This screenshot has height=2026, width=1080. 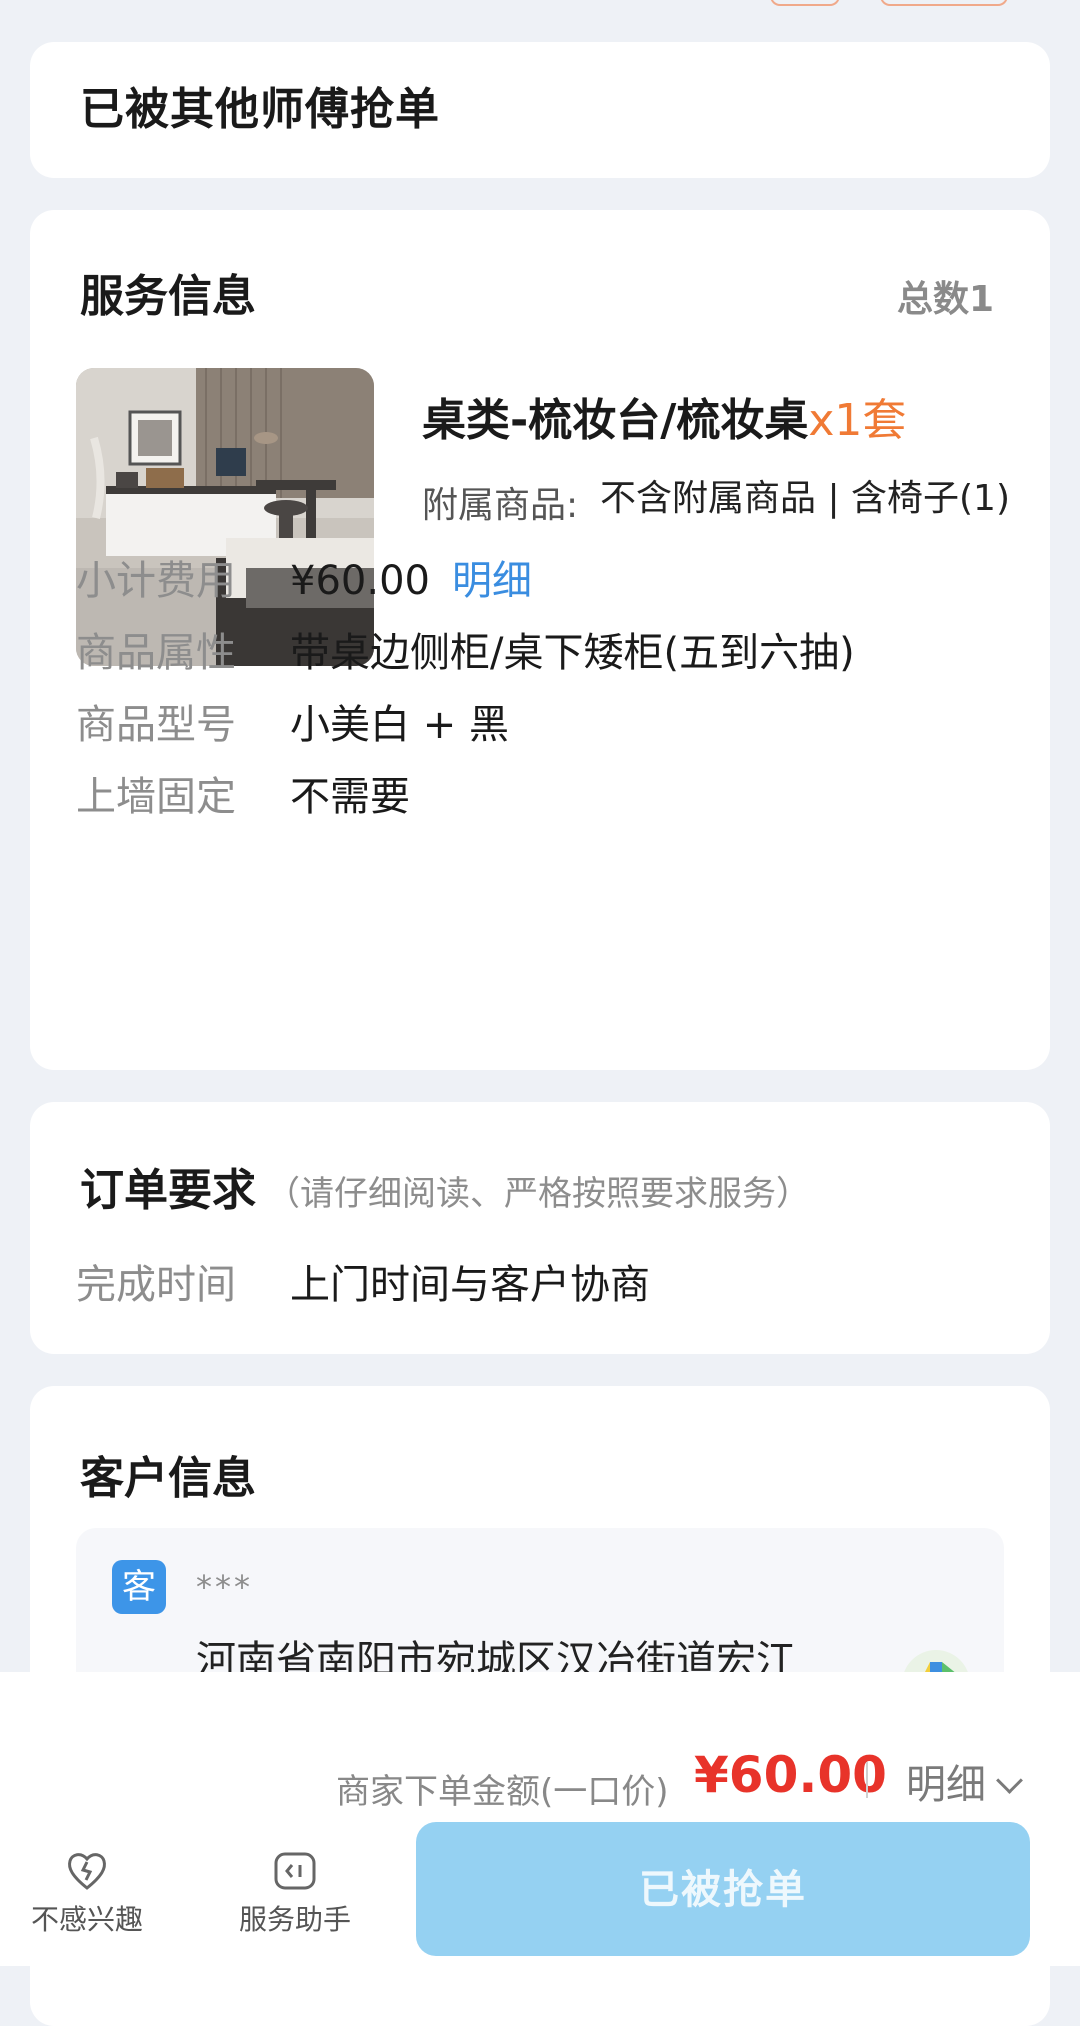 I want to click on price-detail-toggle: 明细, so click(x=964, y=1781).